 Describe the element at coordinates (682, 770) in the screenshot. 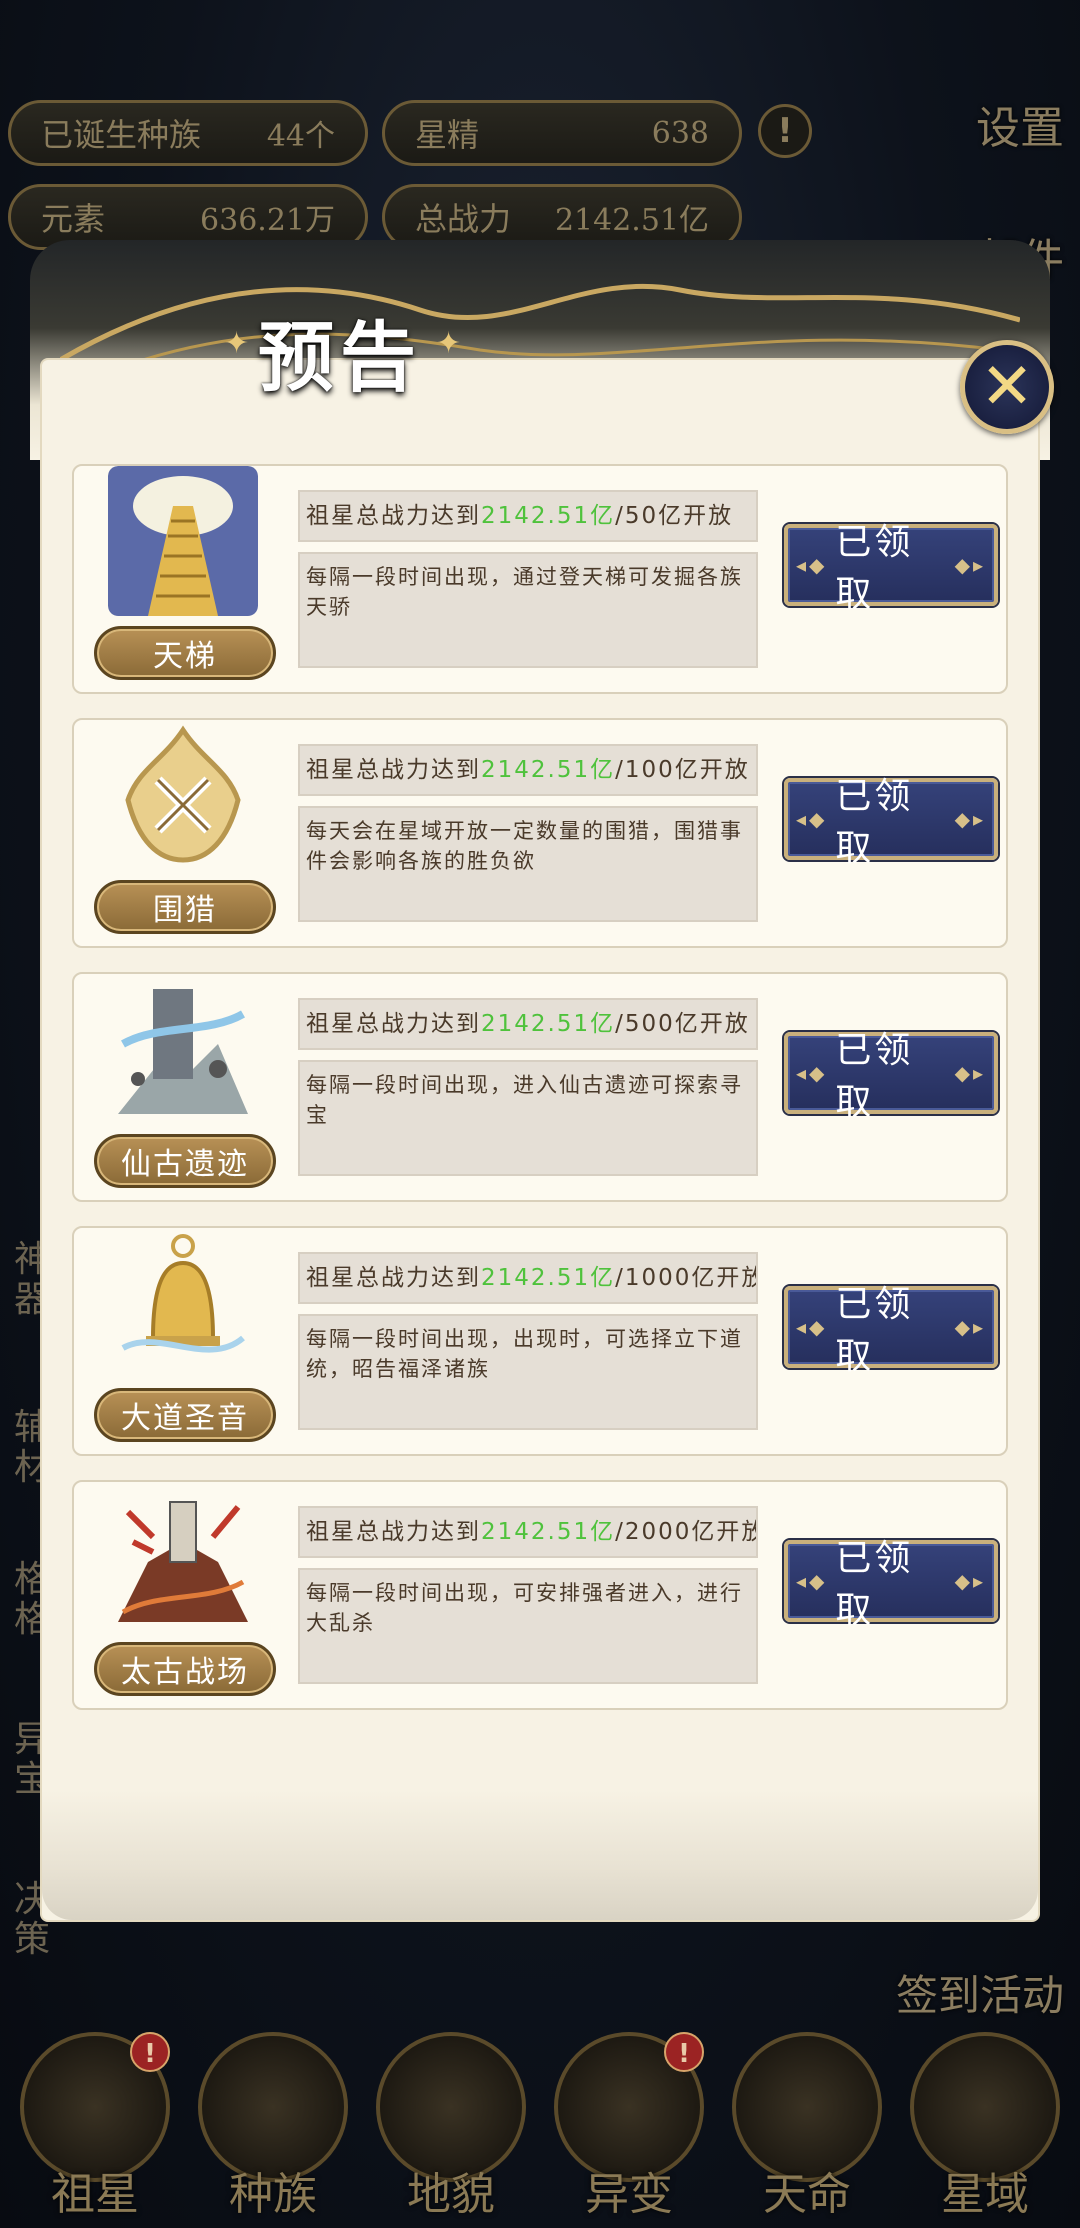

I see `condition-suffix: /100亿开放` at that location.